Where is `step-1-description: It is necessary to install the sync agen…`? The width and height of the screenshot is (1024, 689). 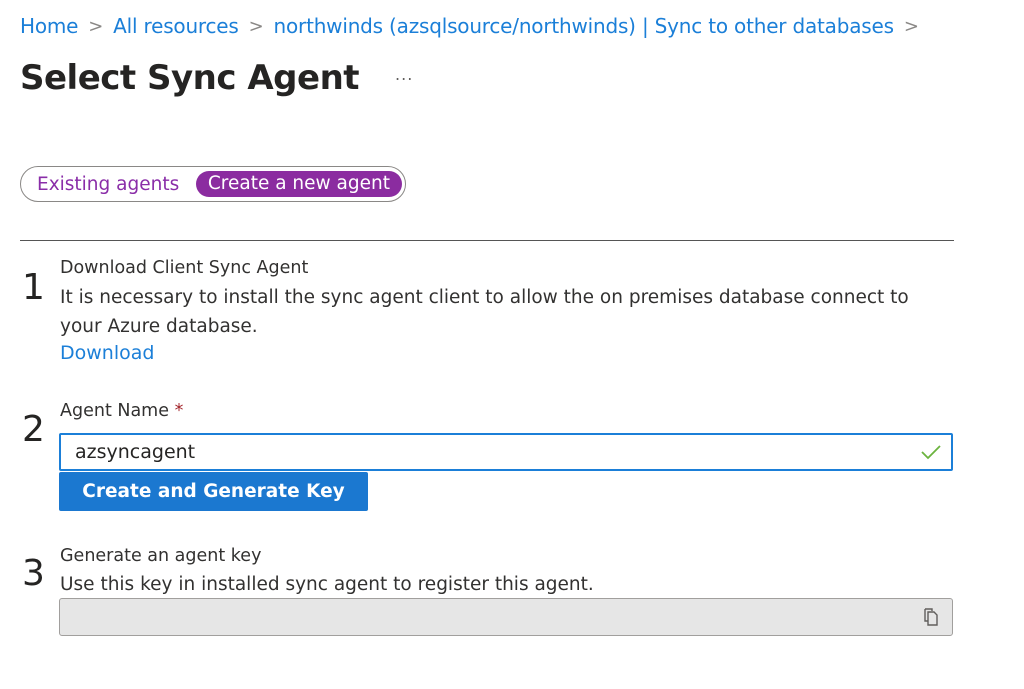
step-1-description: It is necessary to install the sync agen… is located at coordinates (484, 312).